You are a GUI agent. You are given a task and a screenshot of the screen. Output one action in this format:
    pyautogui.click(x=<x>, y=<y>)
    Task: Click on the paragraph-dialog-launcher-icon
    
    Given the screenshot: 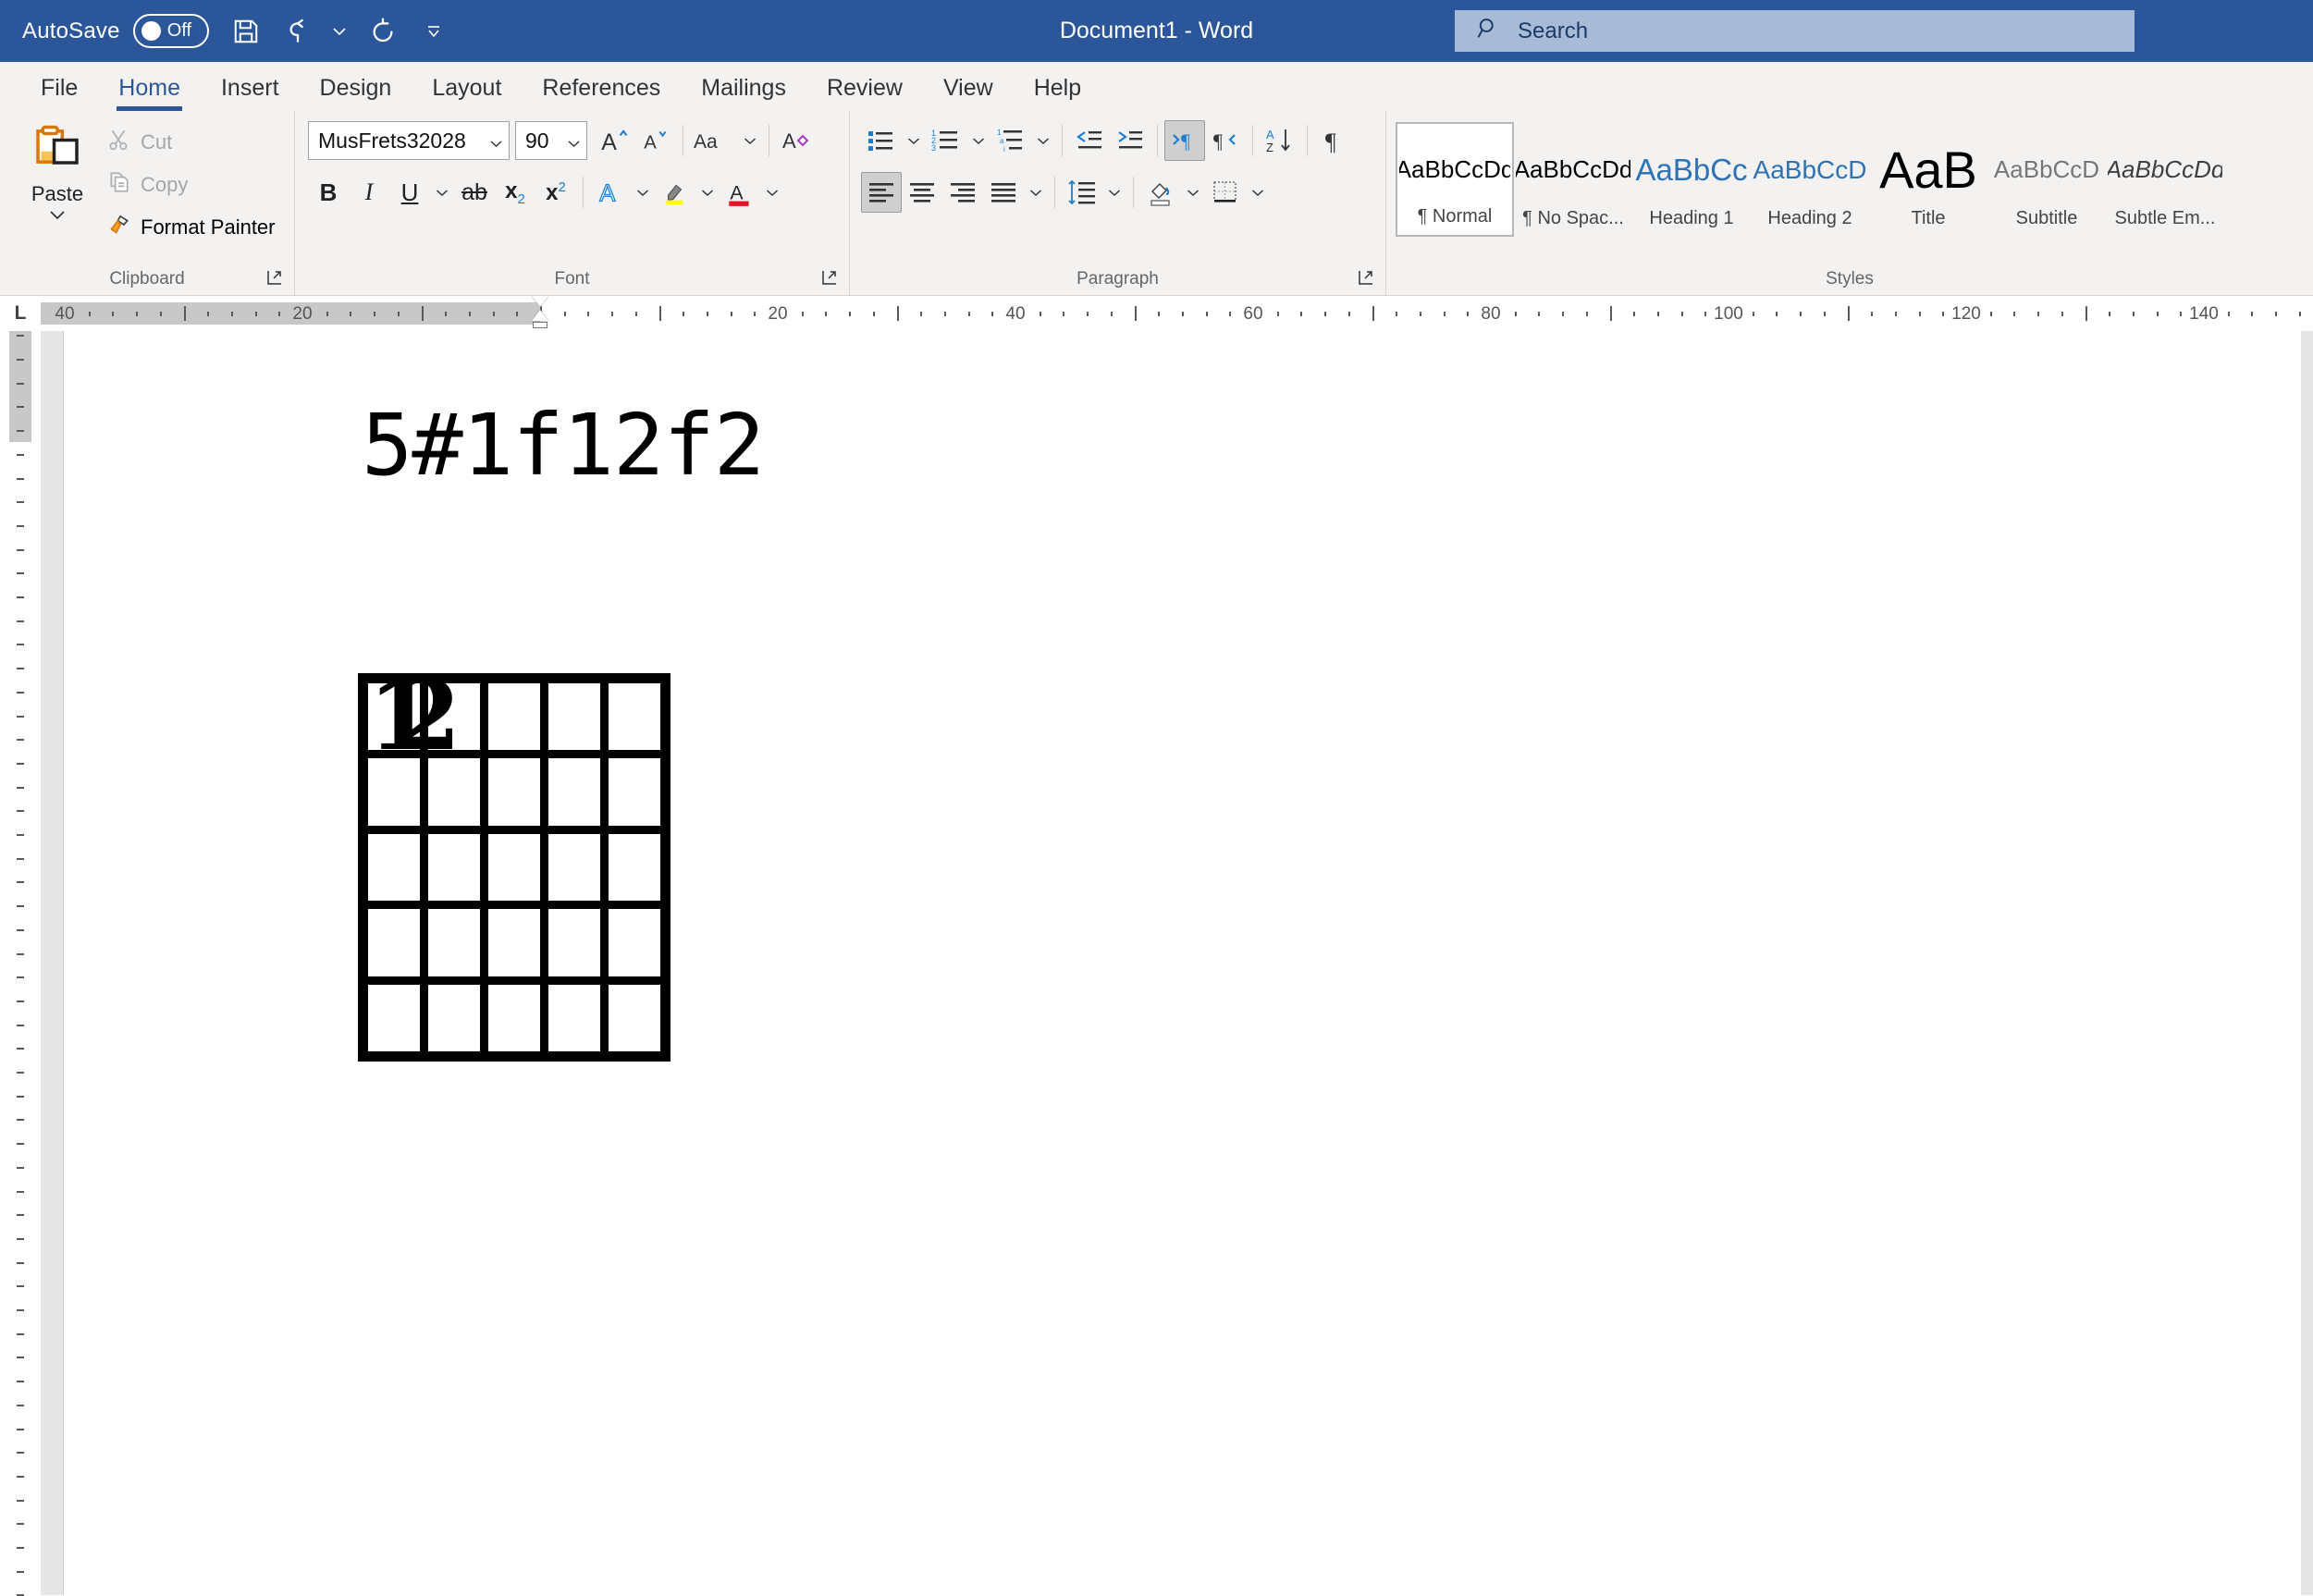 What is the action you would take?
    pyautogui.click(x=1366, y=277)
    